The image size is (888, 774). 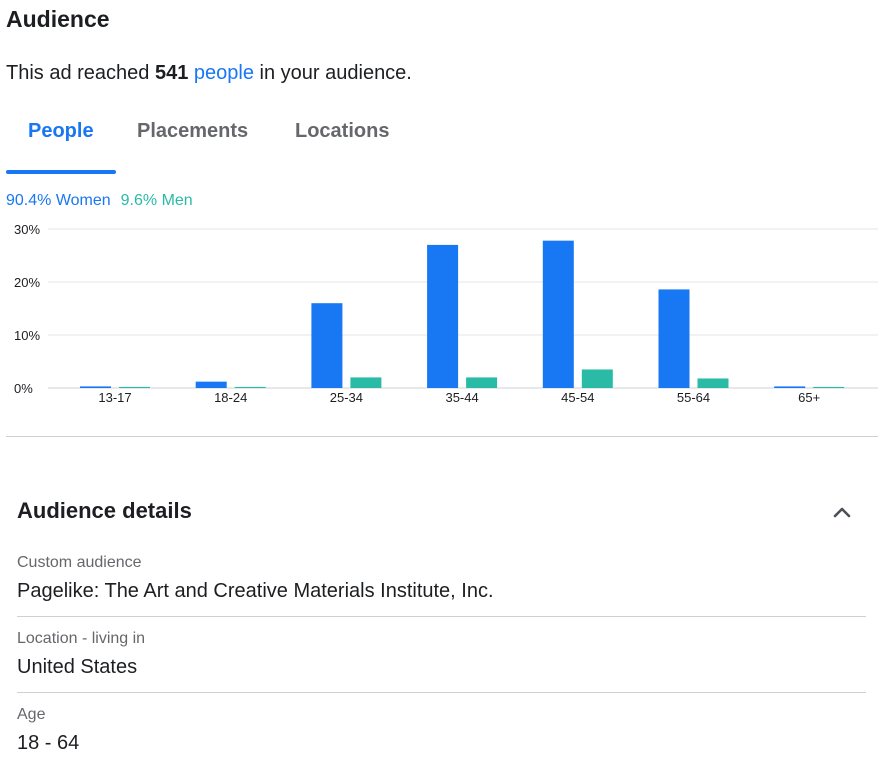 I want to click on detail-age: Age 18 - 64, so click(x=441, y=730).